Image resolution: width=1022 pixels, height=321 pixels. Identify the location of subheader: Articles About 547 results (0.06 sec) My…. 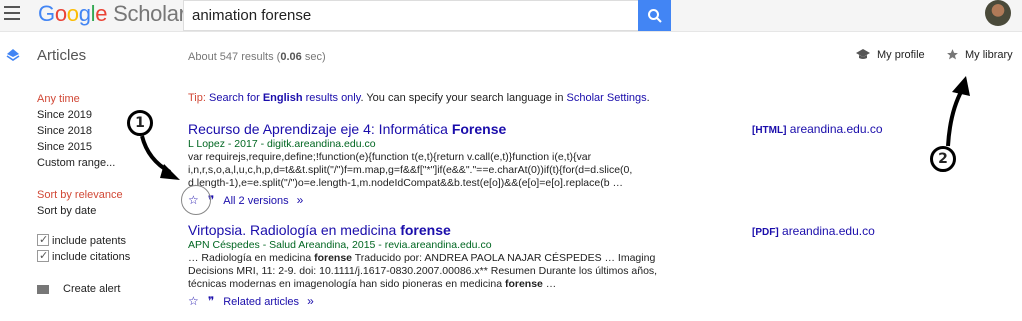
(511, 57).